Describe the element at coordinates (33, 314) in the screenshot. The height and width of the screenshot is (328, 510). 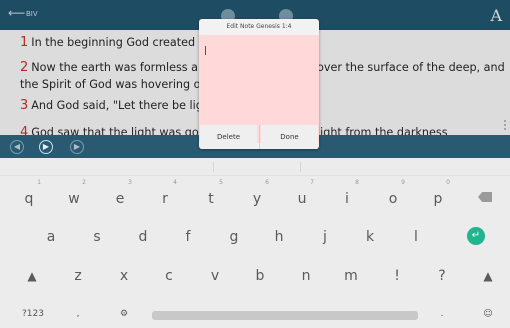
I see `symbols-key: ?123` at that location.